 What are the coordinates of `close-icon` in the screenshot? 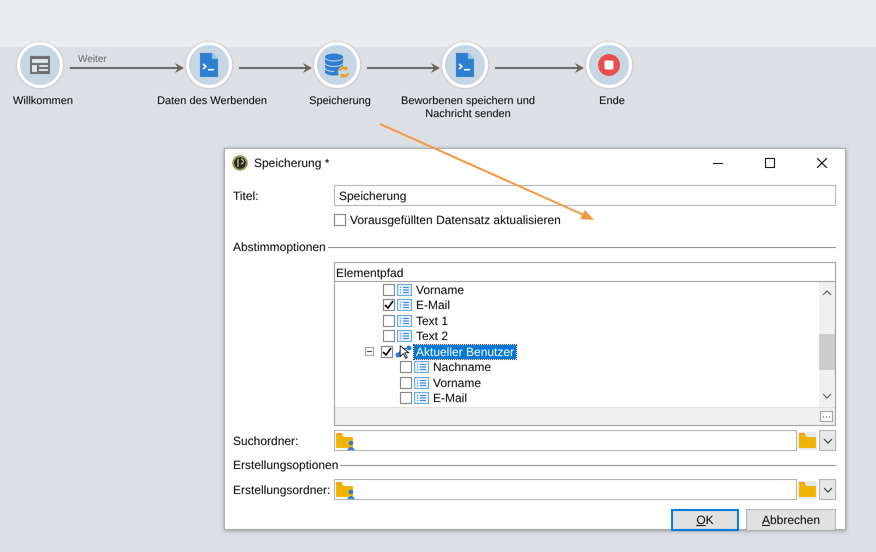 It's located at (822, 163).